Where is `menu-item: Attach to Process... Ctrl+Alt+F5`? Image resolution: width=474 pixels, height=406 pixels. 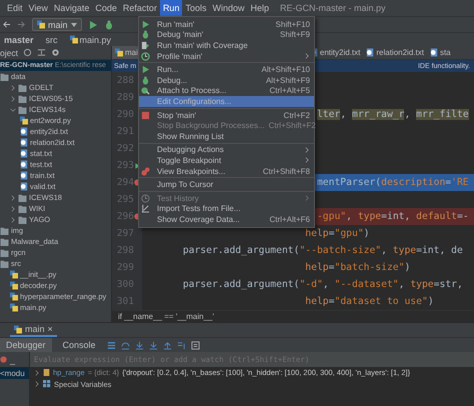
menu-item: Attach to Process... Ctrl+Alt+F5 is located at coordinates (226, 91).